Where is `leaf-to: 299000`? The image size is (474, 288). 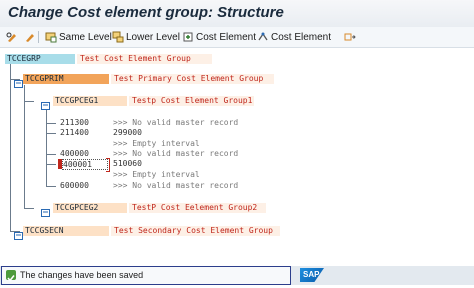
leaf-to: 299000 is located at coordinates (127, 133).